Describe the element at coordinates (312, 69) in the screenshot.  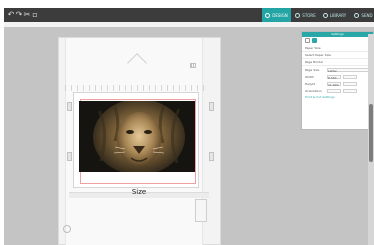
I see `field-label: Page Size` at that location.